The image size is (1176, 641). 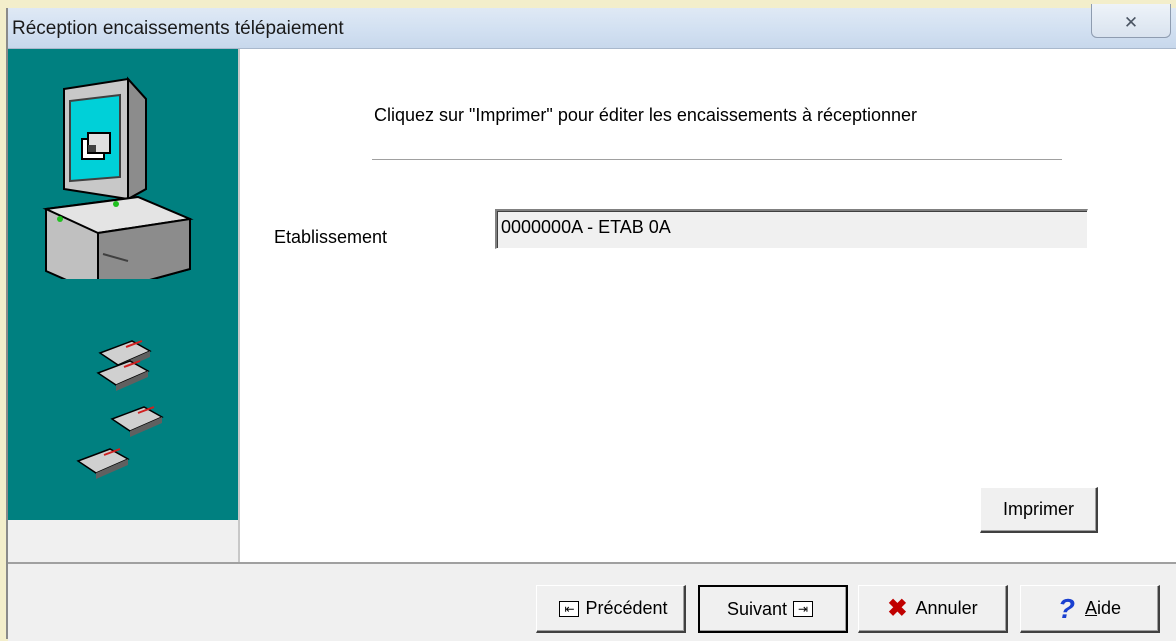 What do you see at coordinates (897, 608) in the screenshot?
I see `cancel-x-icon: ✖` at bounding box center [897, 608].